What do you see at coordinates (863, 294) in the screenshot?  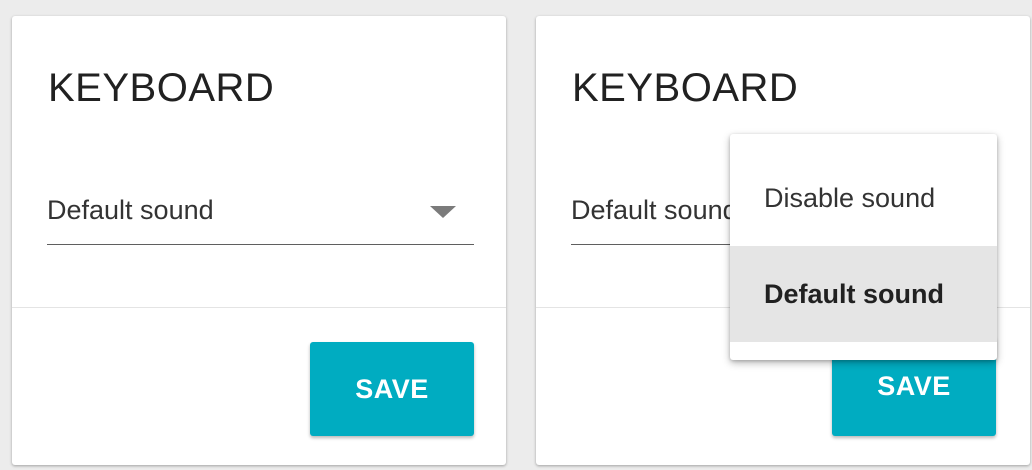 I see `menu-item-default-sound: Default sound` at bounding box center [863, 294].